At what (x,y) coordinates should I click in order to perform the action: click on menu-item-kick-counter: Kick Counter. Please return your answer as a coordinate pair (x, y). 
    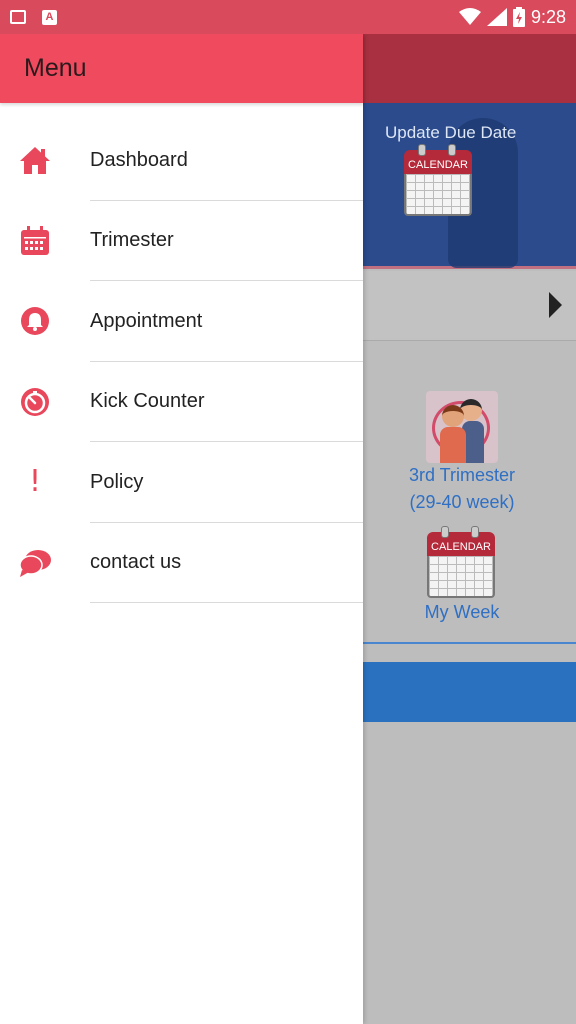
    Looking at the image, I should click on (181, 402).